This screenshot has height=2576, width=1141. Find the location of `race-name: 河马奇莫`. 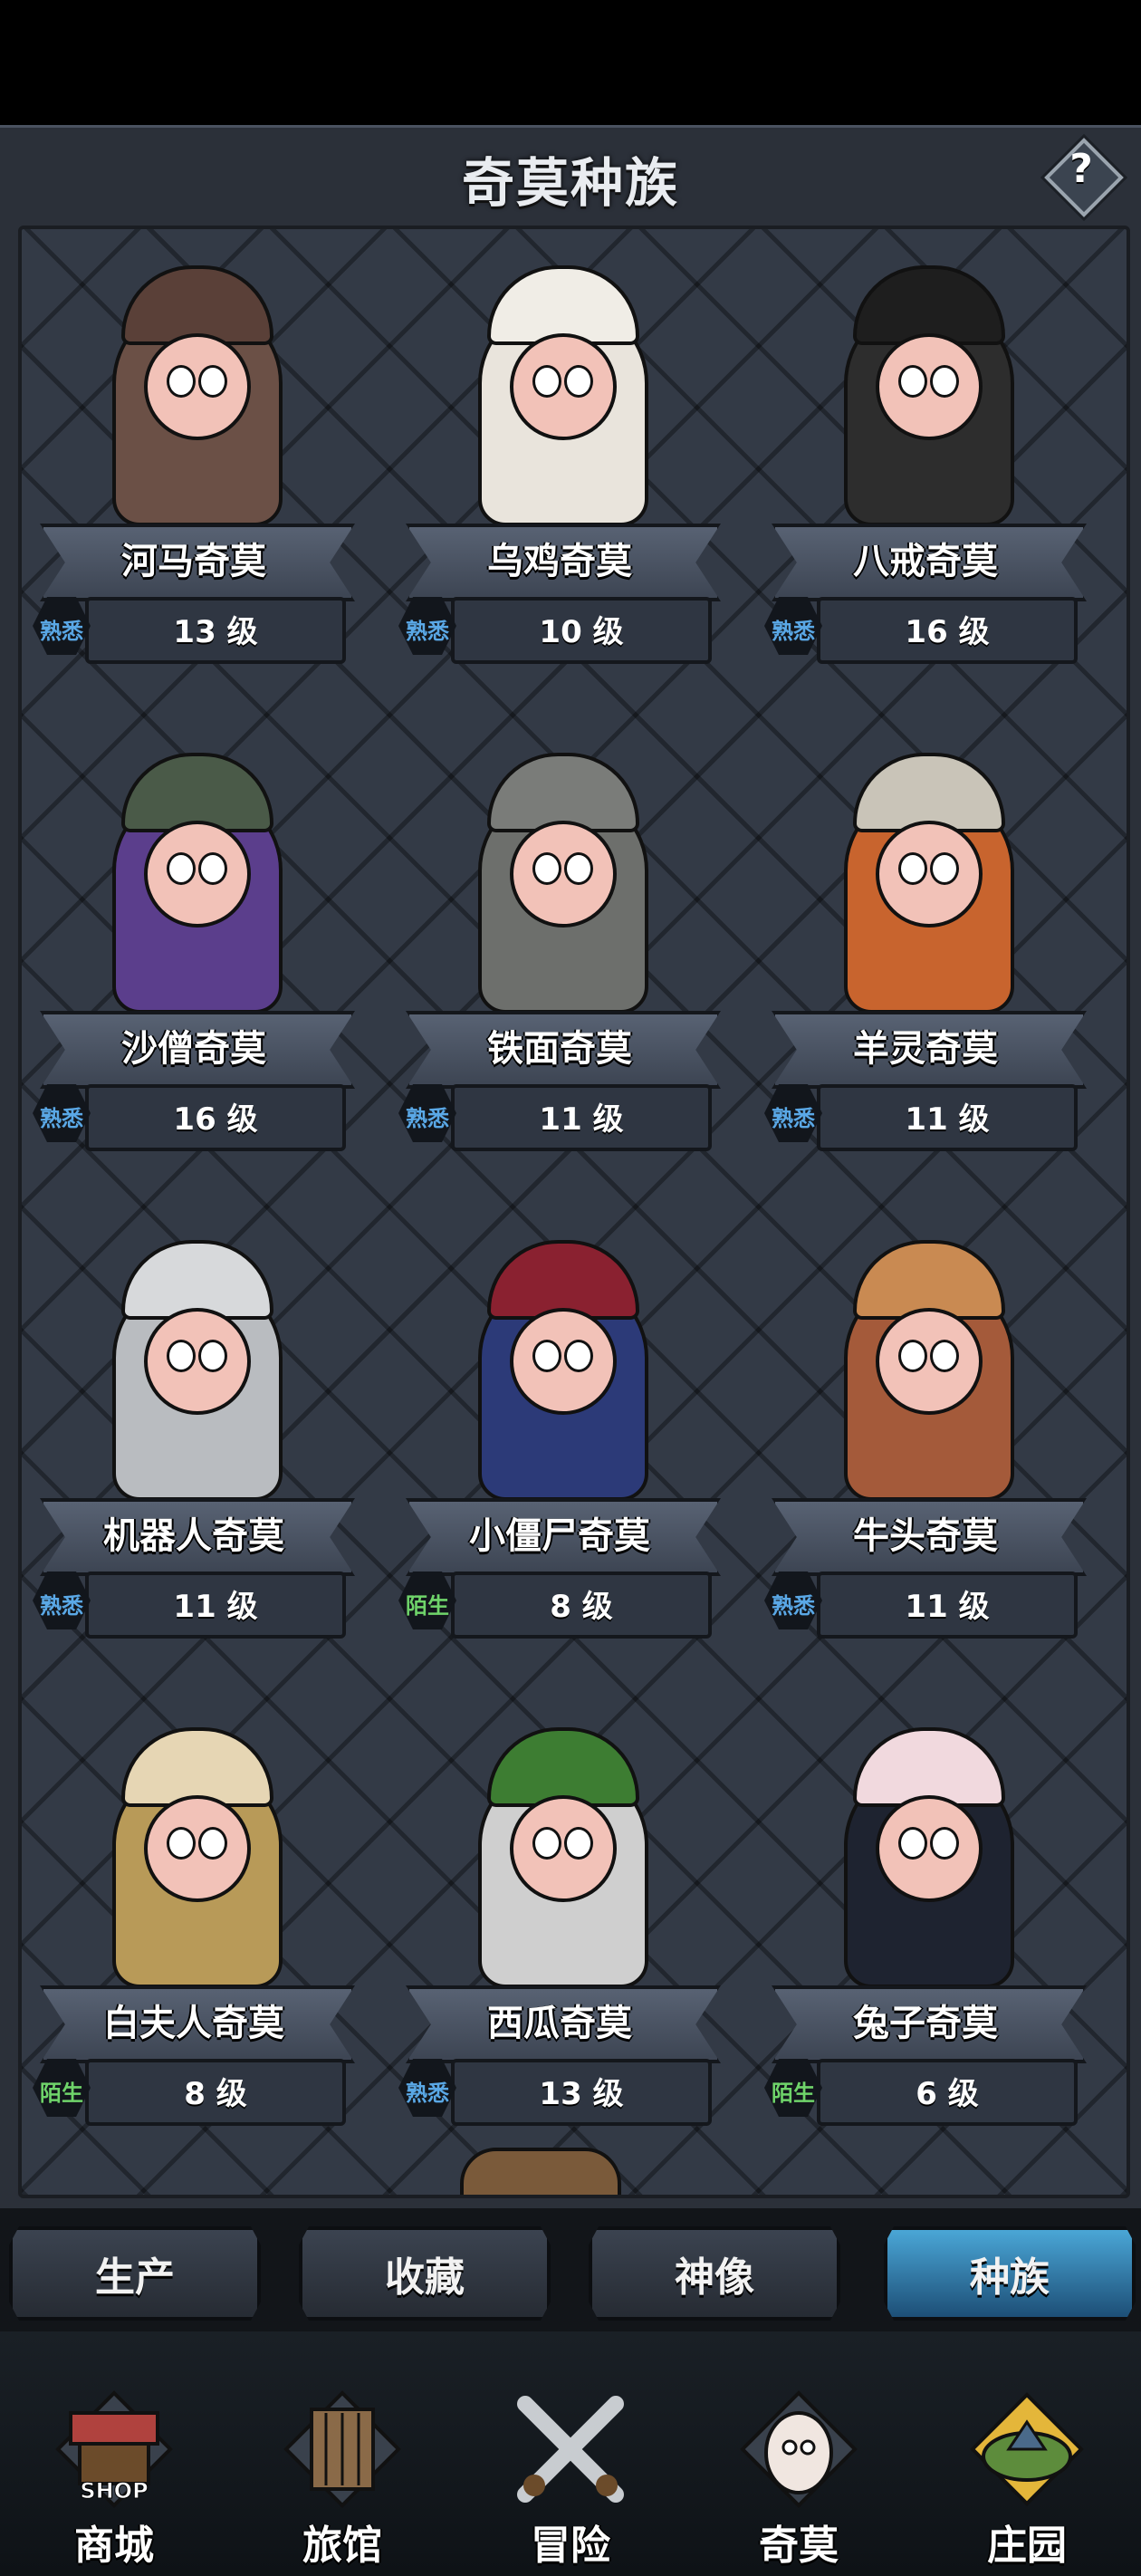

race-name: 河马奇莫 is located at coordinates (194, 561).